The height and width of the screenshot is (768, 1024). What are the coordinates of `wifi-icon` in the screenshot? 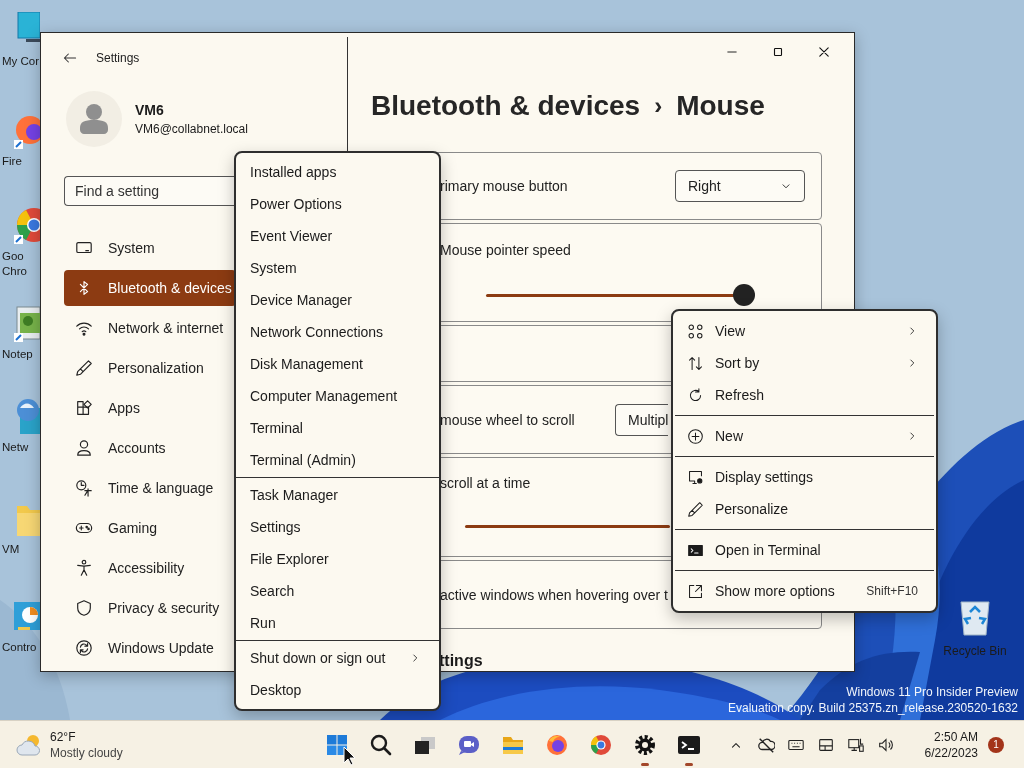 It's located at (84, 328).